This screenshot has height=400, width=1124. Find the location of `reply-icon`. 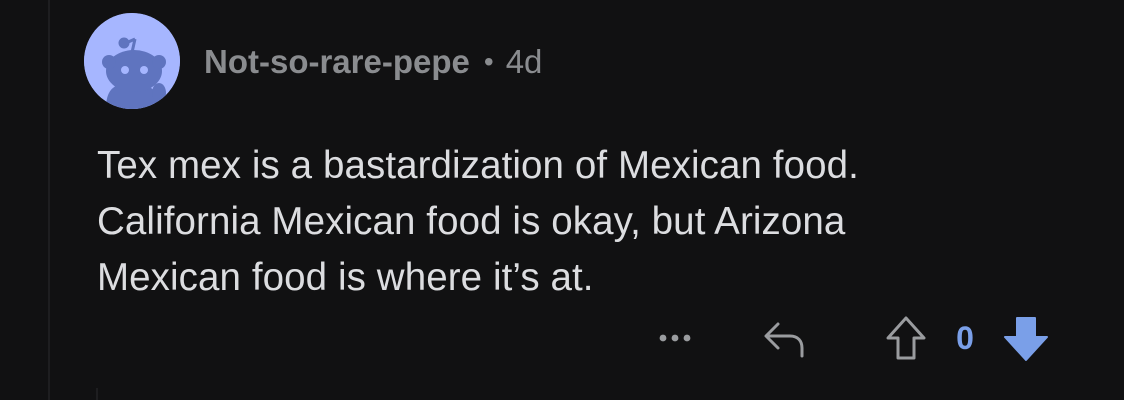

reply-icon is located at coordinates (784, 340).